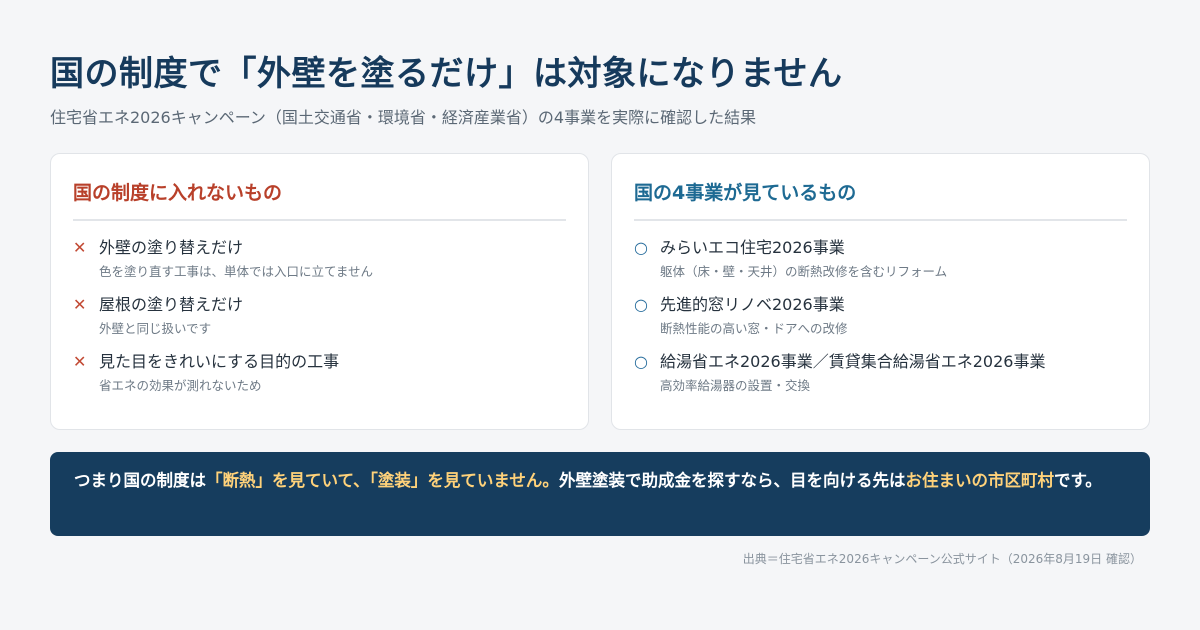  I want to click on list-item: ✕ 屋根の塗り替えだけ 外壁と同じ扱いです, so click(319, 316).